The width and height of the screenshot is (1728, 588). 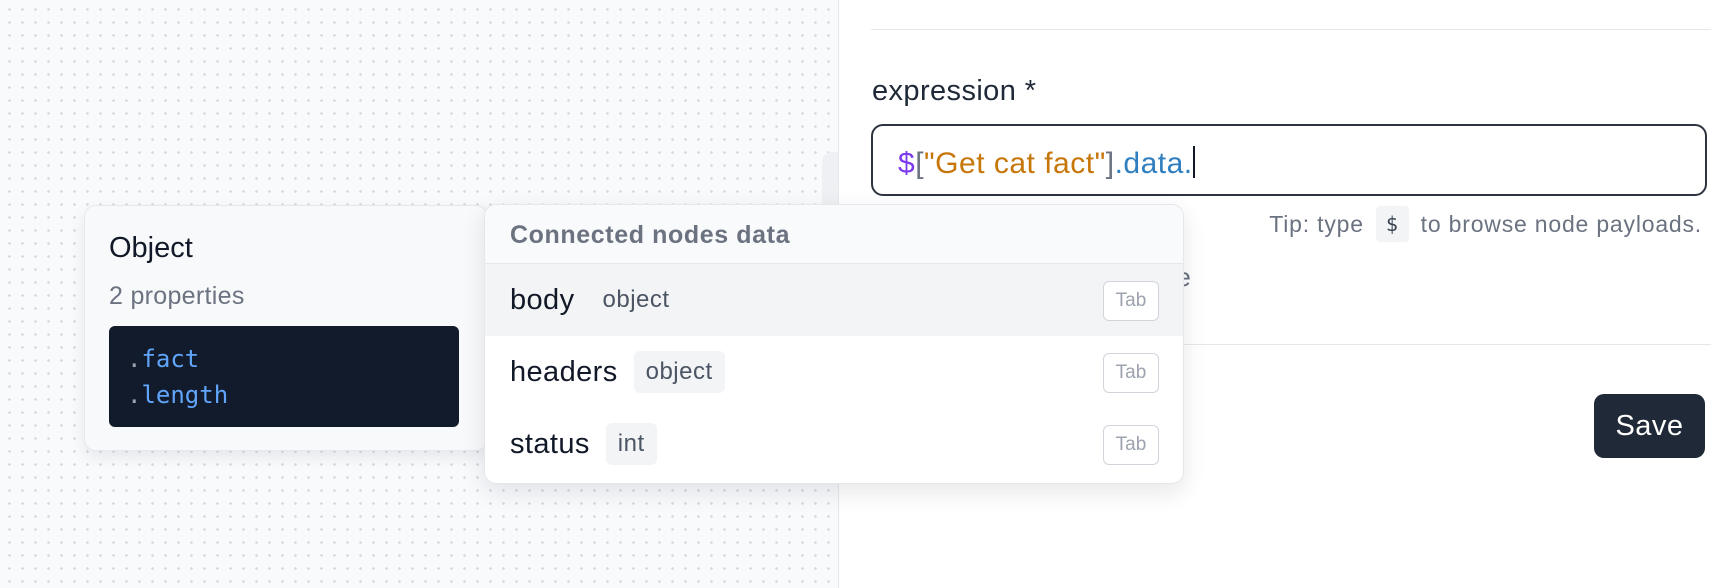 I want to click on expr-token-close-bracket: ], so click(x=1110, y=163).